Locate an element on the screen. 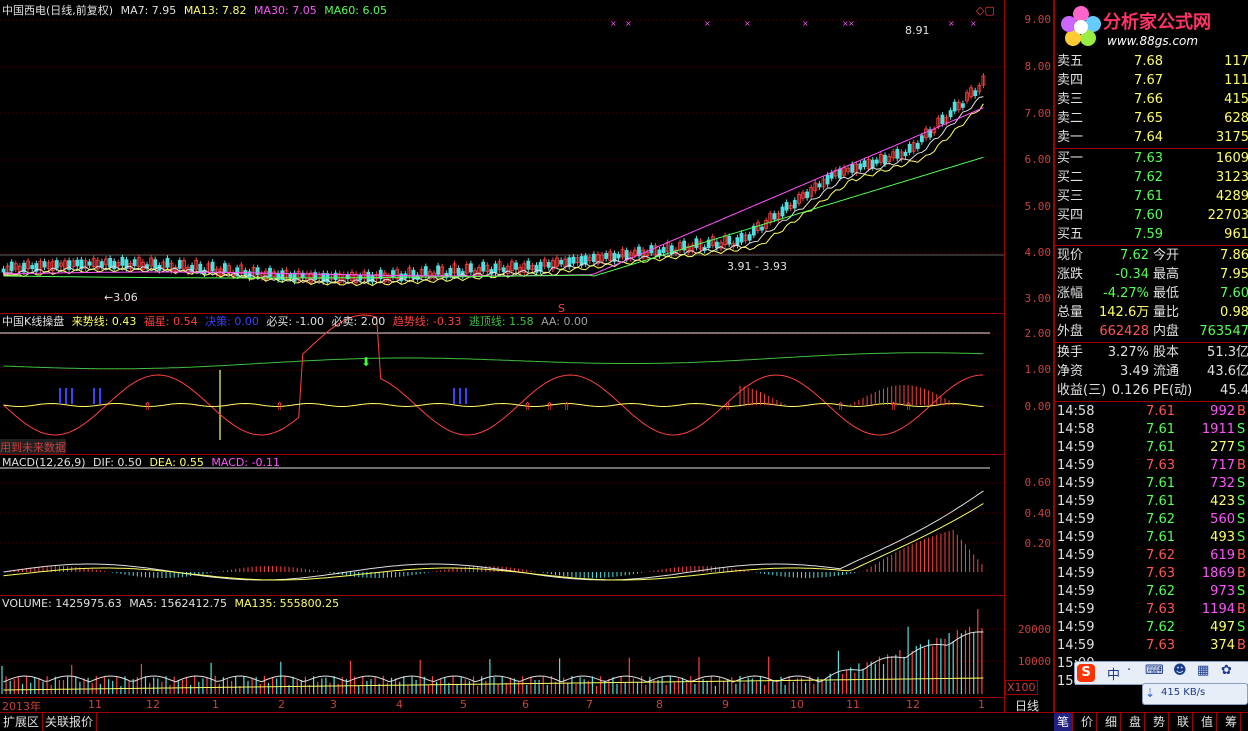 This screenshot has width=1248, height=731. tick-volume: 374 is located at coordinates (1222, 645).